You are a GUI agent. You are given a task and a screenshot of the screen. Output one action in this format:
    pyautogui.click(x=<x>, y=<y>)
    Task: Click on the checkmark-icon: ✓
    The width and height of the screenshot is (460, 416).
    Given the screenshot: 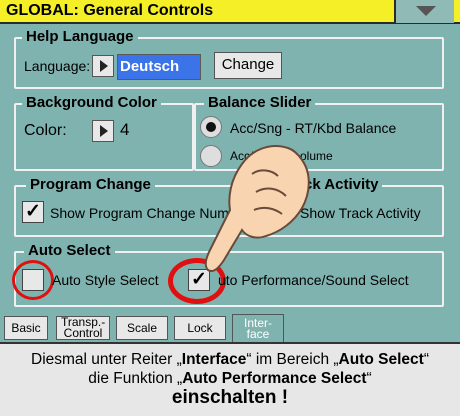 What is the action you would take?
    pyautogui.click(x=33, y=211)
    